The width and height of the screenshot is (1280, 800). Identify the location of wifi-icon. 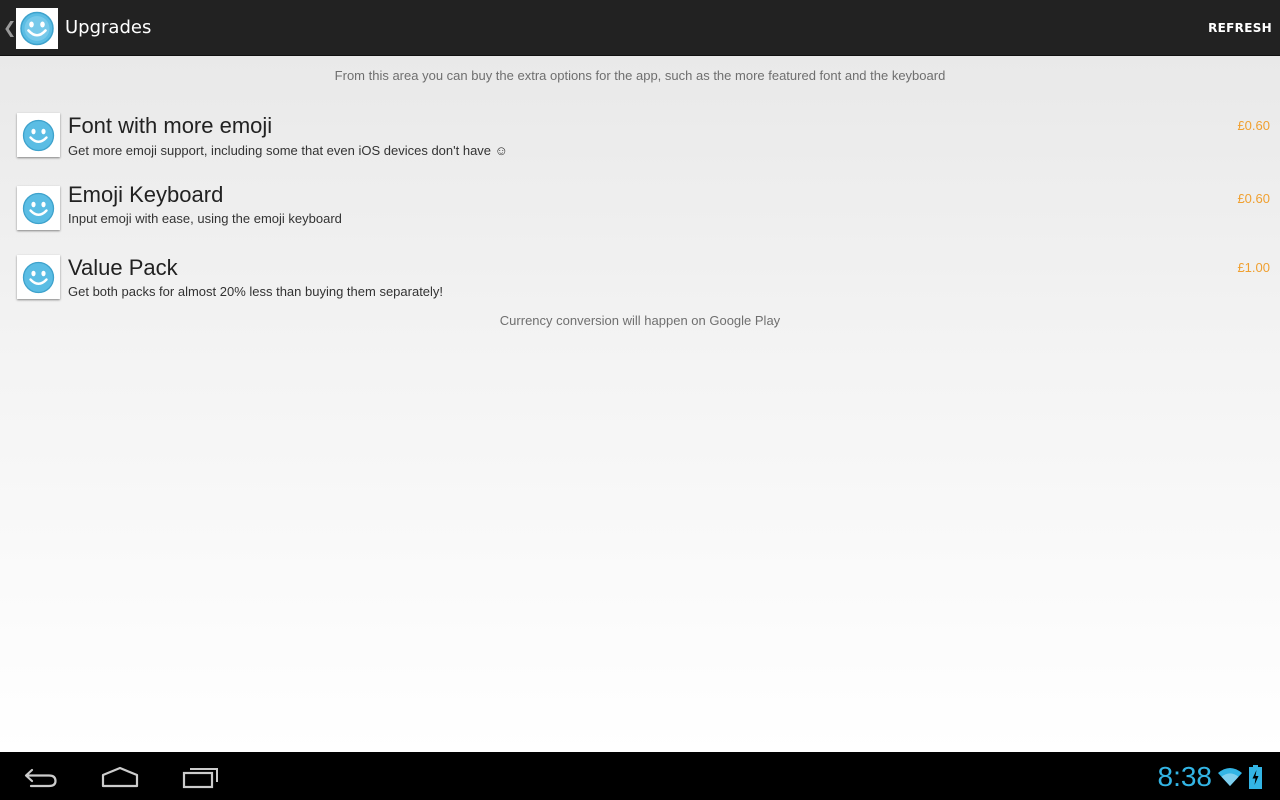
(1230, 779).